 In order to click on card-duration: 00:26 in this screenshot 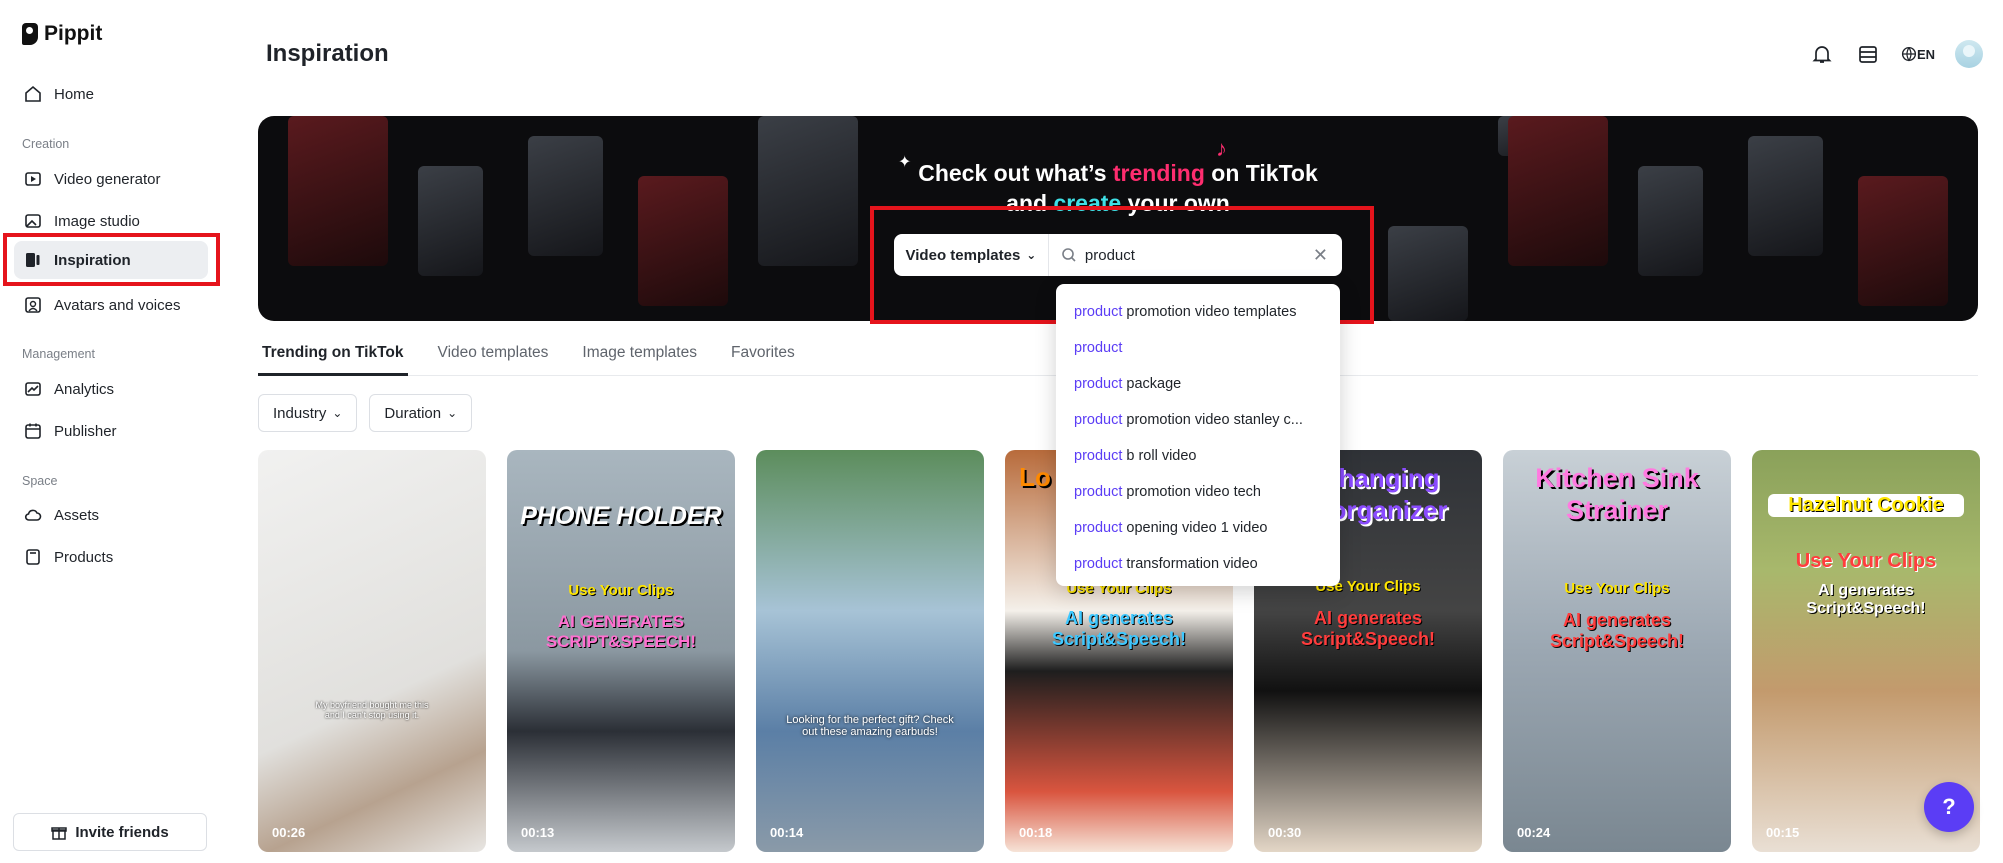, I will do `click(289, 832)`.